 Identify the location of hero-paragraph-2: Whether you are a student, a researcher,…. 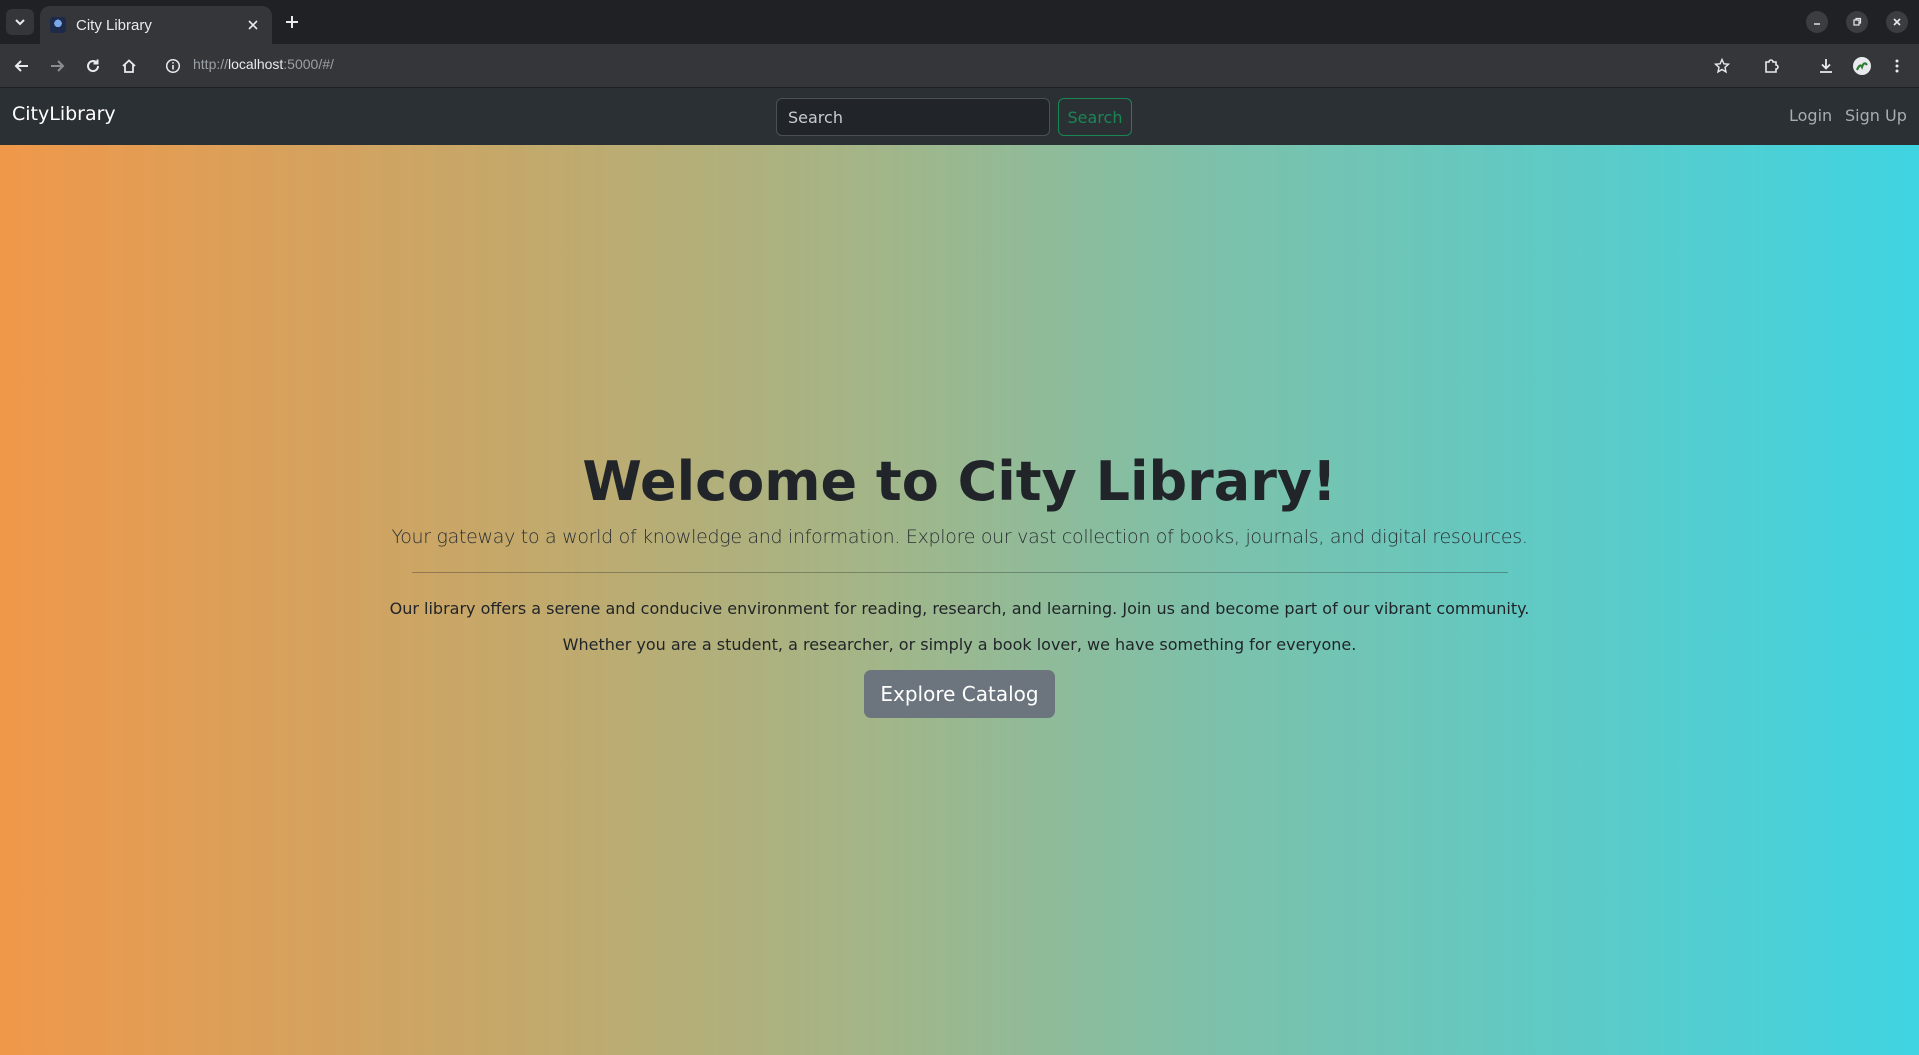
(959, 644).